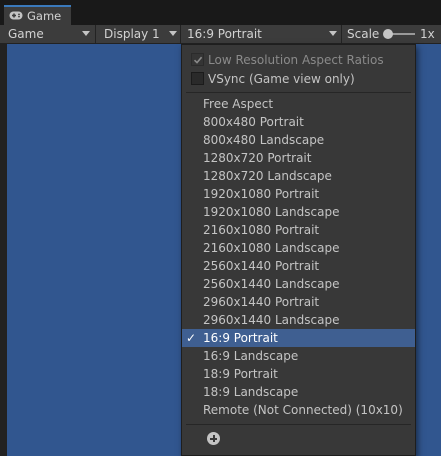 This screenshot has height=456, width=441. I want to click on scale-label-text: Scale, so click(363, 34).